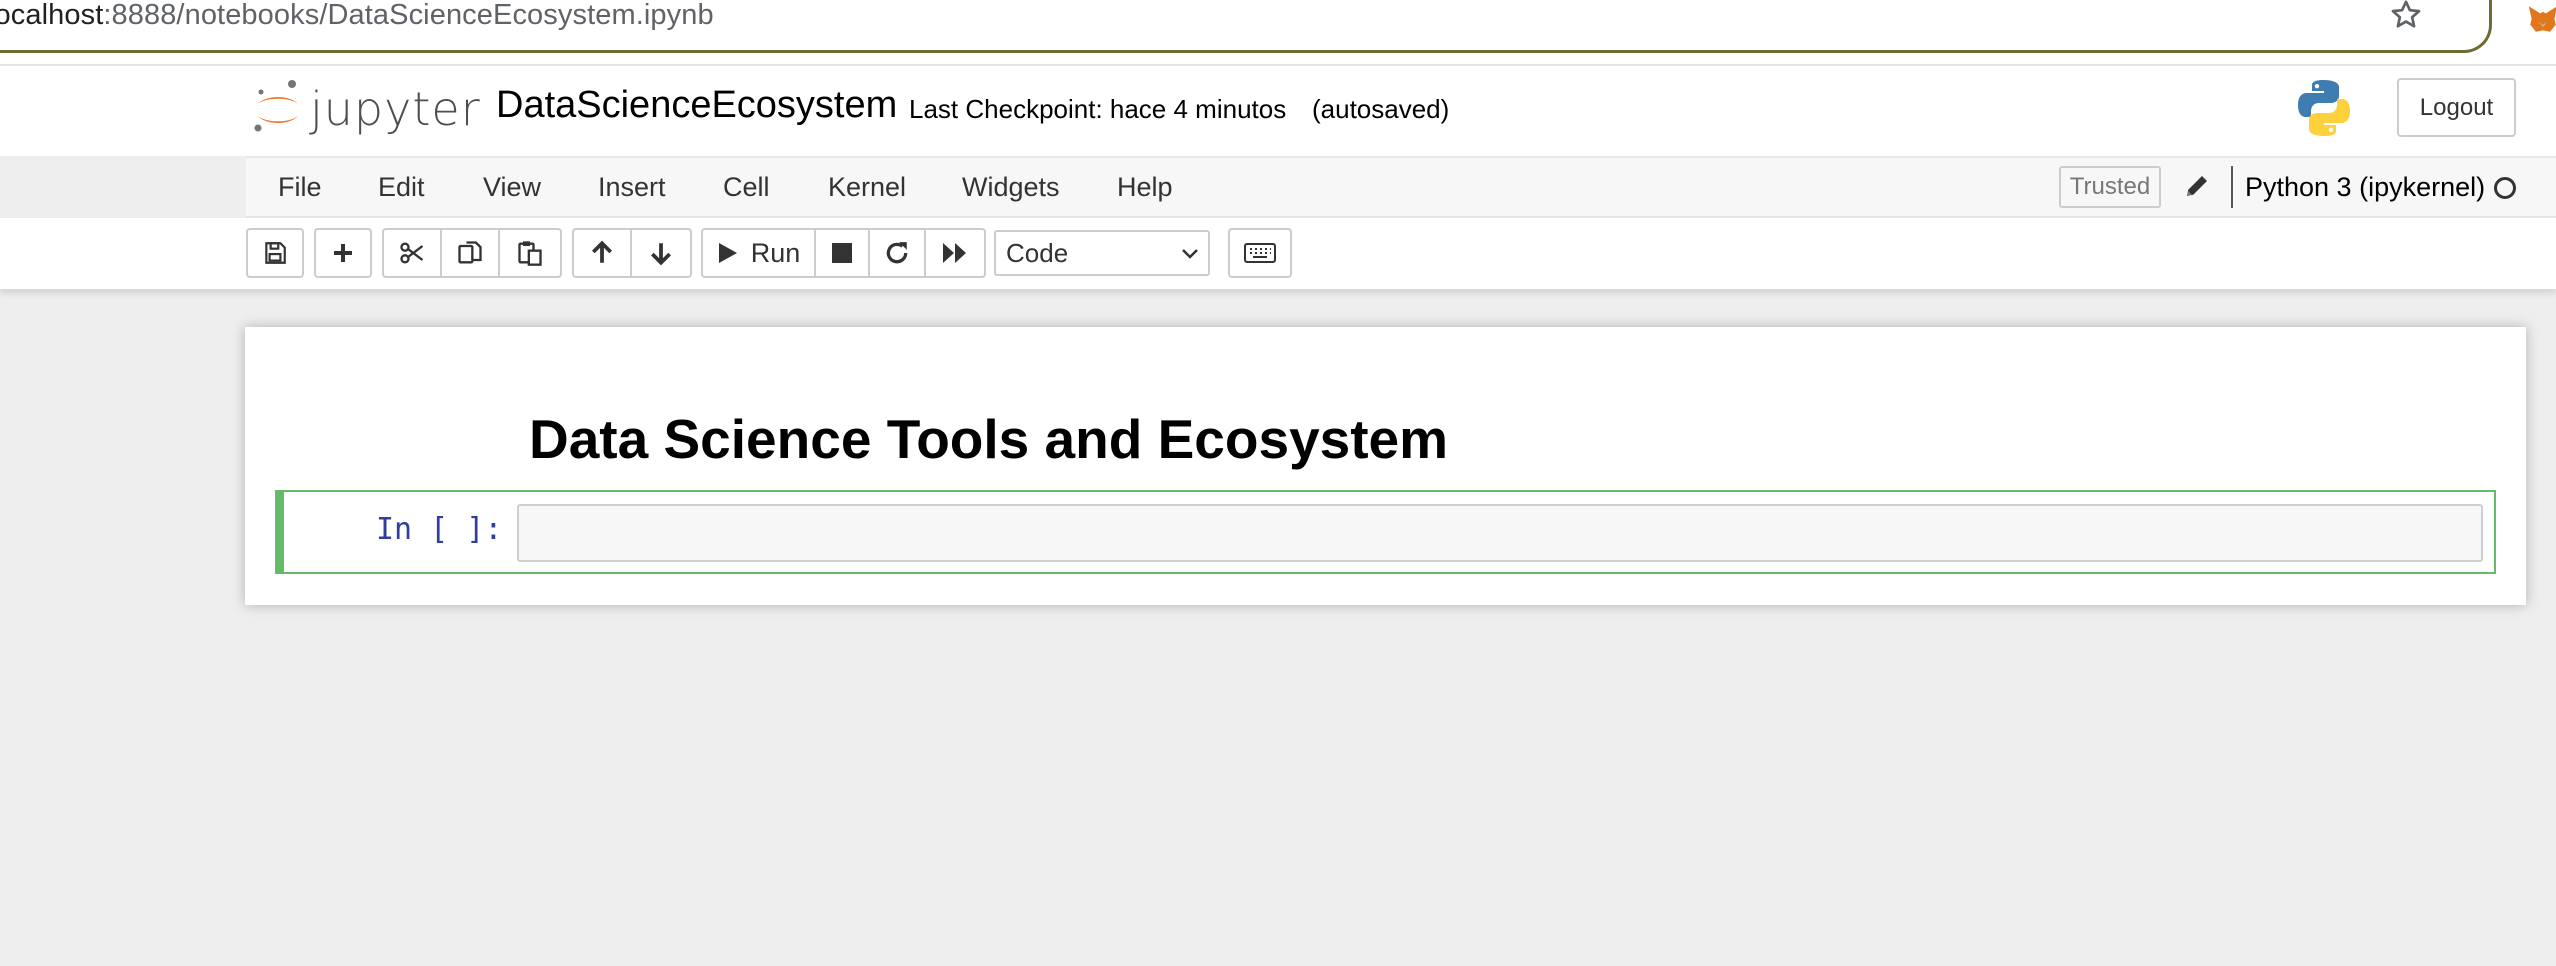 The image size is (2556, 966). Describe the element at coordinates (1011, 187) in the screenshot. I see `menu-widgets: Widgets` at that location.